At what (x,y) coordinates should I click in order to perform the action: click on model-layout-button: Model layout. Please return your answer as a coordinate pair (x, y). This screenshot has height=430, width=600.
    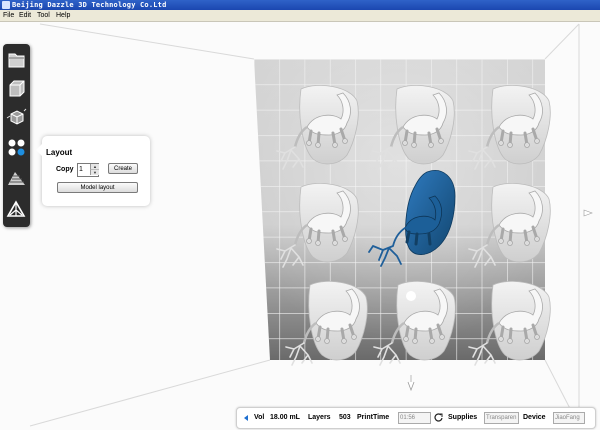
    Looking at the image, I should click on (97, 187).